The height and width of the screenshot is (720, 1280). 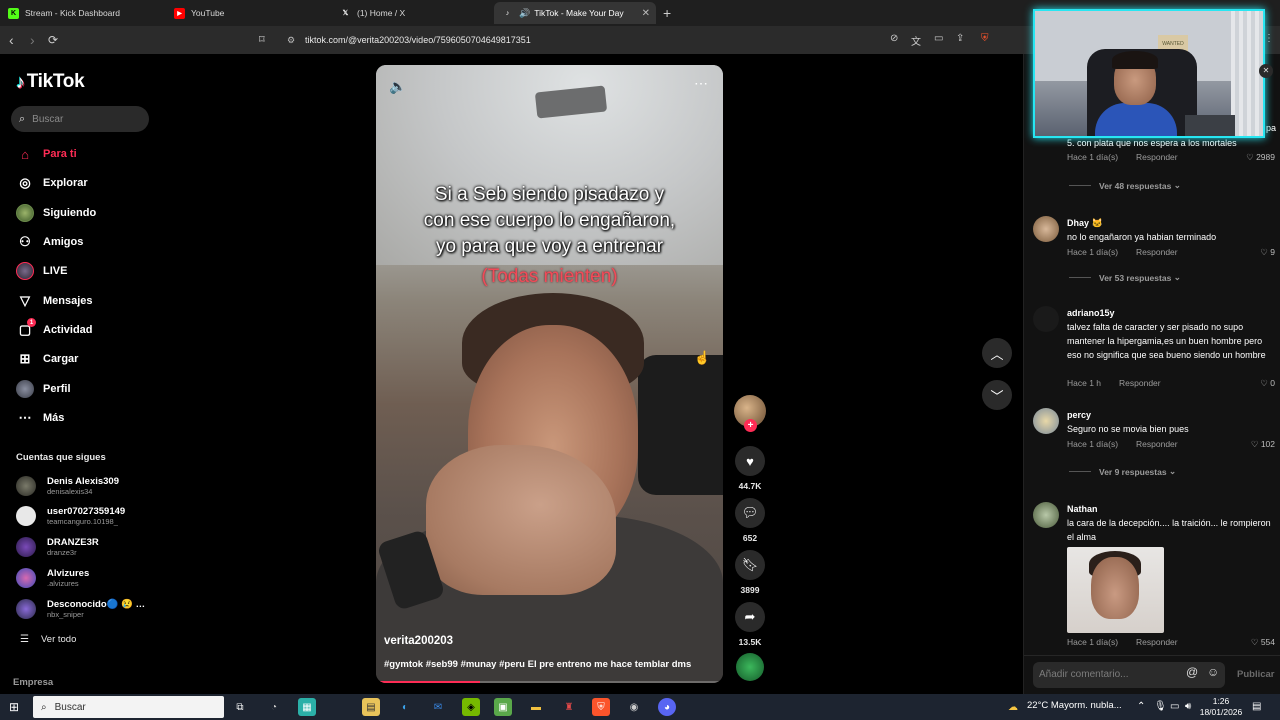 What do you see at coordinates (26, 328) in the screenshot?
I see `activity-icon: ▢ 1` at bounding box center [26, 328].